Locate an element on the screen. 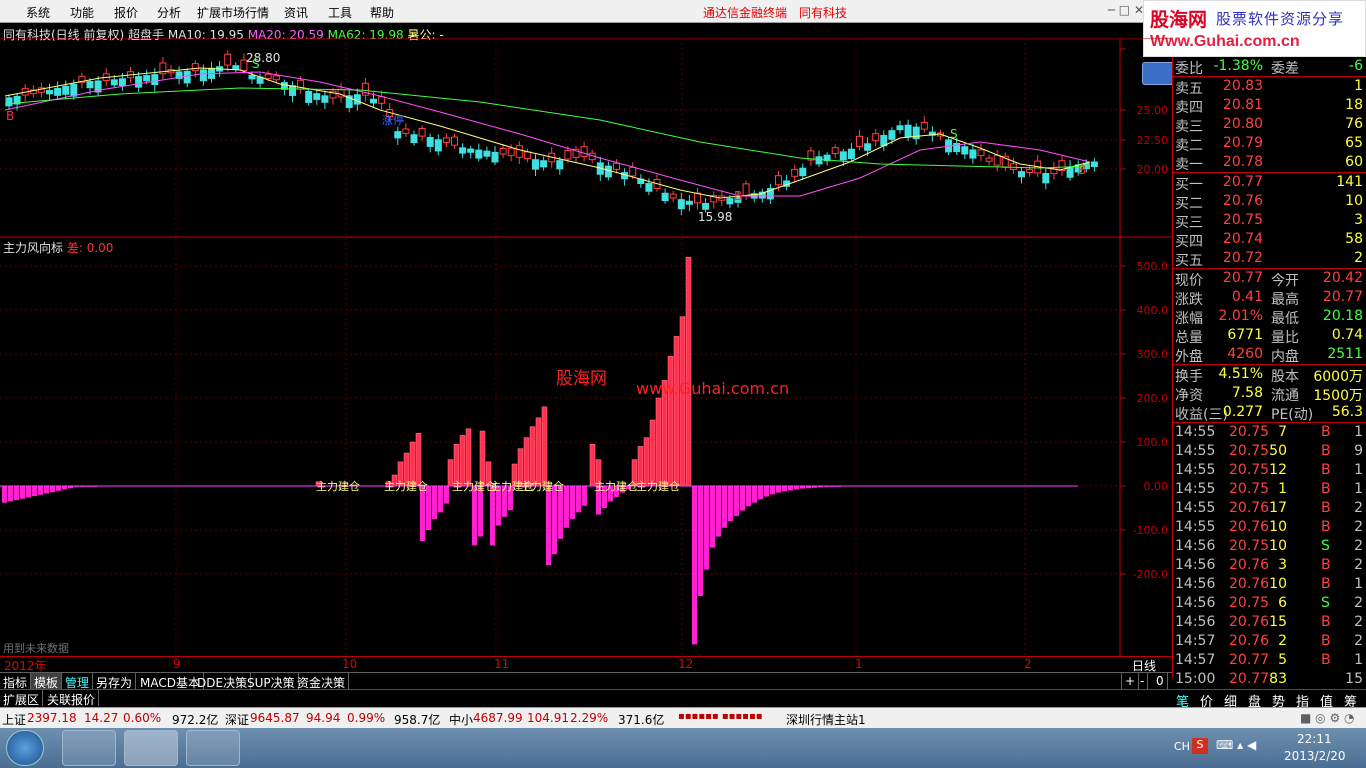  clock-time: 22:11 is located at coordinates (1314, 739).